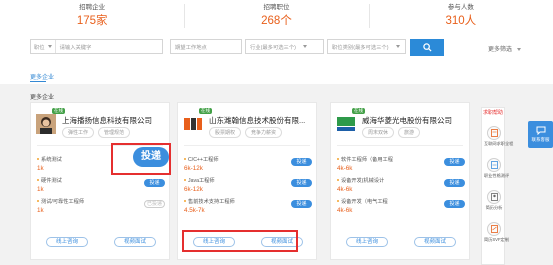 This screenshot has height=265, width=553. I want to click on stat-label: 招聘企业, so click(92, 7).